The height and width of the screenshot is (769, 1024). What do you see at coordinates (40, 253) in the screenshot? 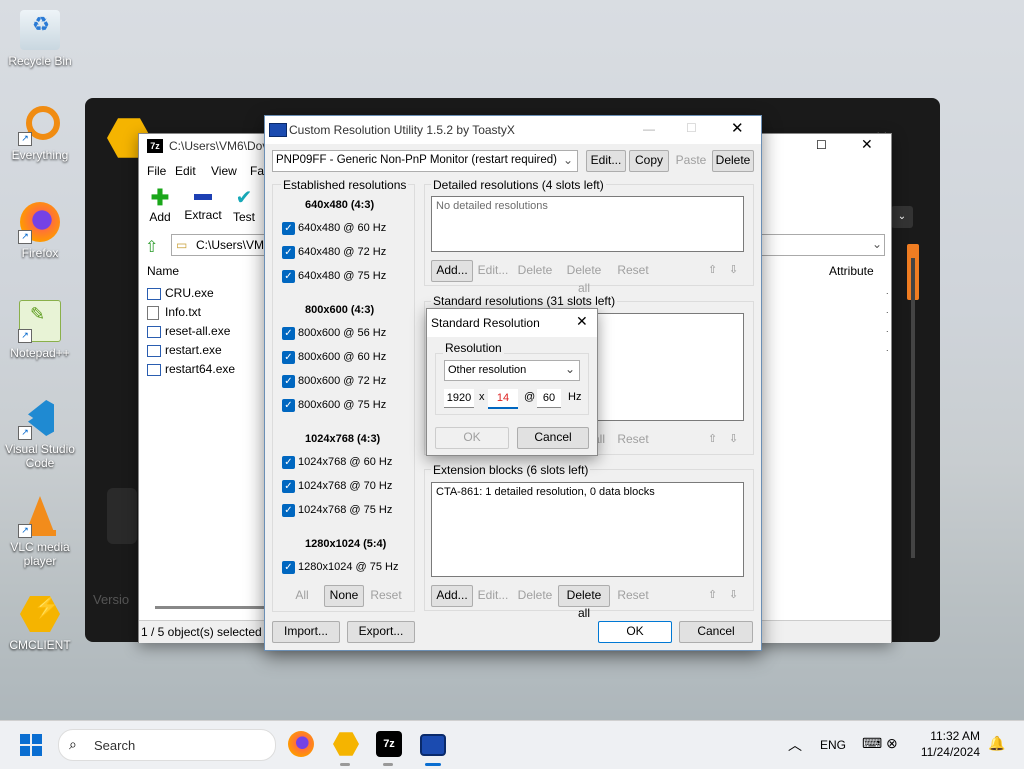
I see `desktop-icon-label: Firefox` at bounding box center [40, 253].